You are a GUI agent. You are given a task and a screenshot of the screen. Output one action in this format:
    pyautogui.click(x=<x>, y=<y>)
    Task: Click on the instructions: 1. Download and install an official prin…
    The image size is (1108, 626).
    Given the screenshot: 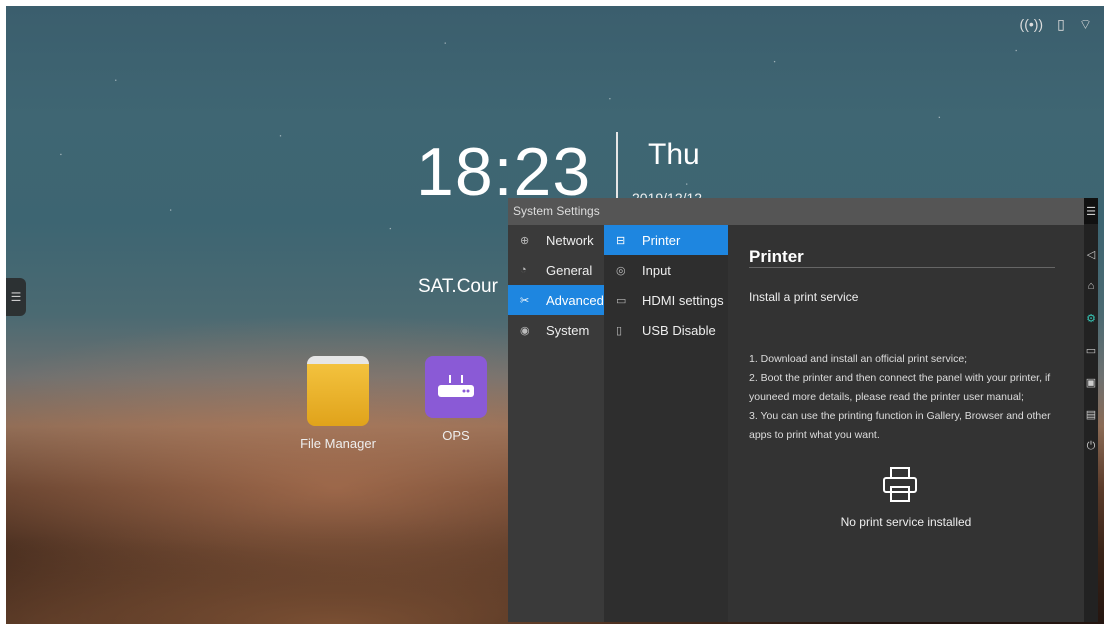 What is the action you would take?
    pyautogui.click(x=906, y=397)
    